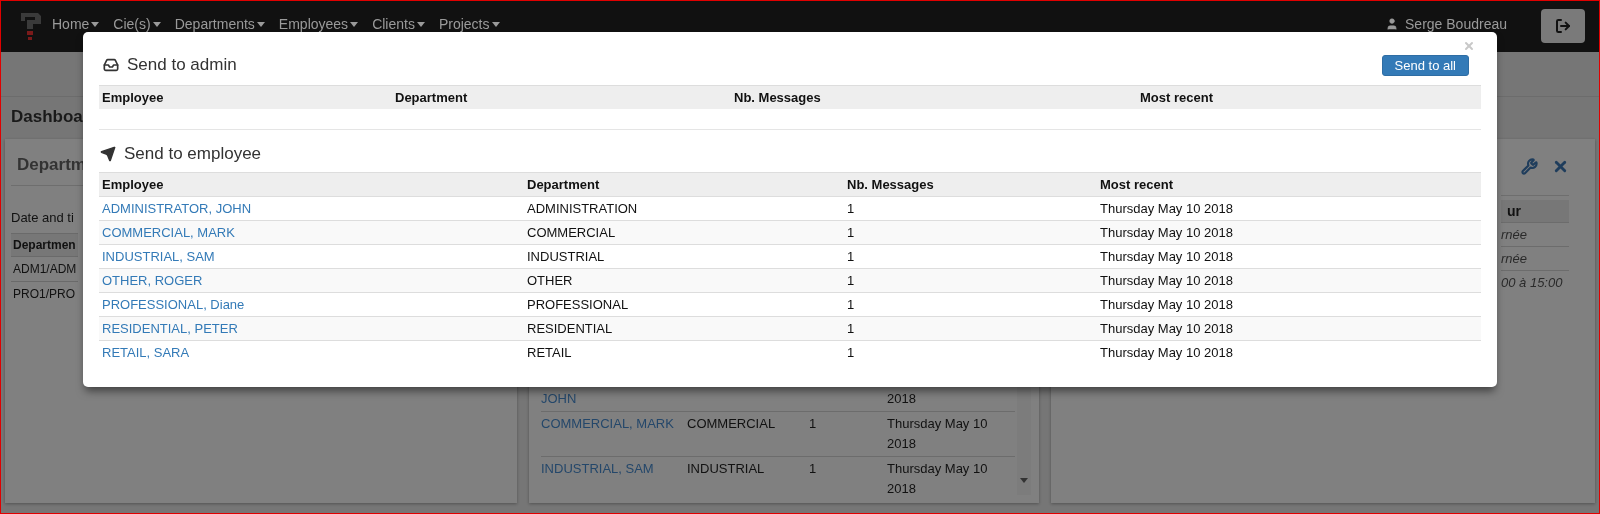 The width and height of the screenshot is (1600, 514). Describe the element at coordinates (45, 293) in the screenshot. I see `table-cell: PRO1/PRO` at that location.